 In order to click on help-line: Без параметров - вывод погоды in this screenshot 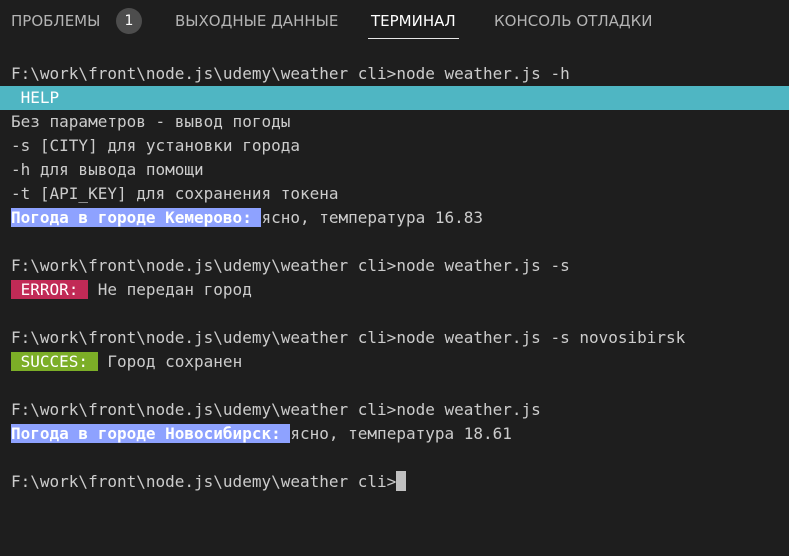, I will do `click(151, 121)`.